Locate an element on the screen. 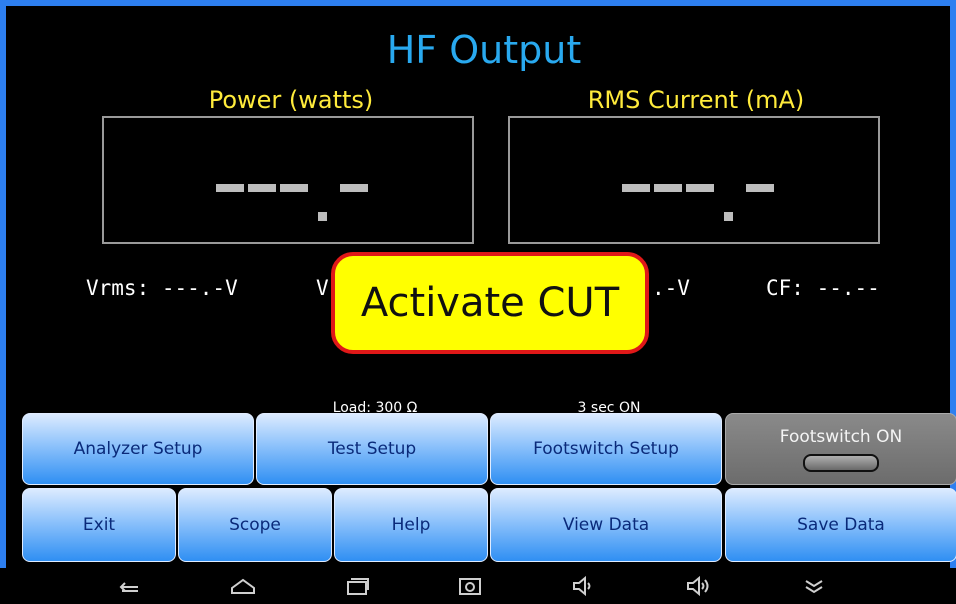 The image size is (956, 604). footswitch-setup-button: Footswitch Setup is located at coordinates (606, 449).